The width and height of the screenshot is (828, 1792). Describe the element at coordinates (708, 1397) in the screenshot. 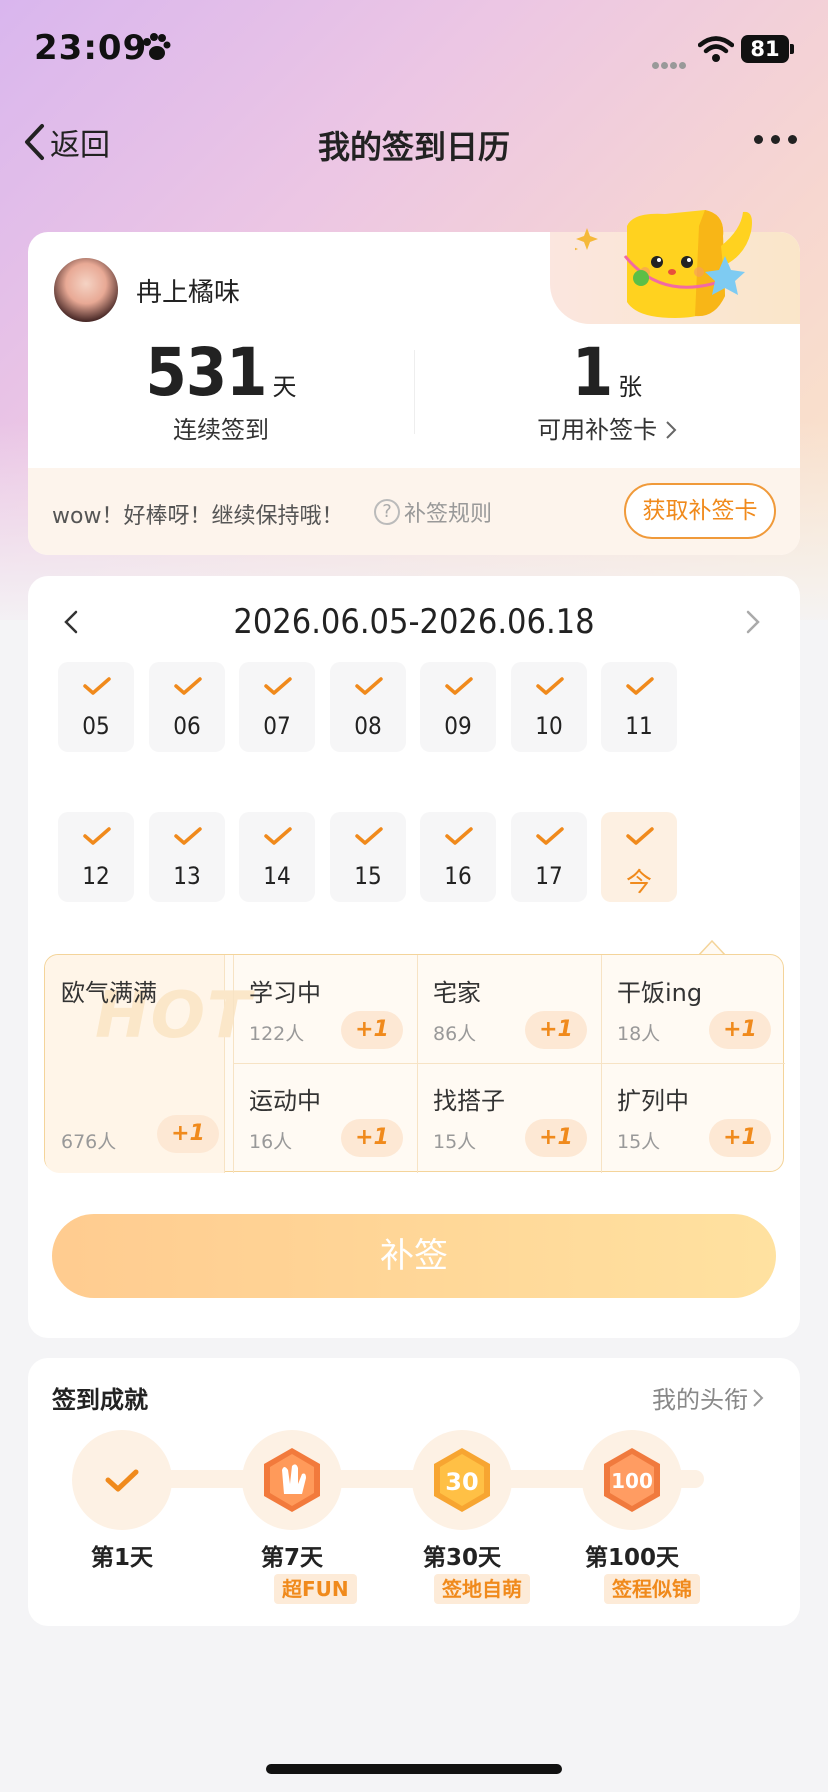

I see `my-title-link: 我的头衔` at that location.